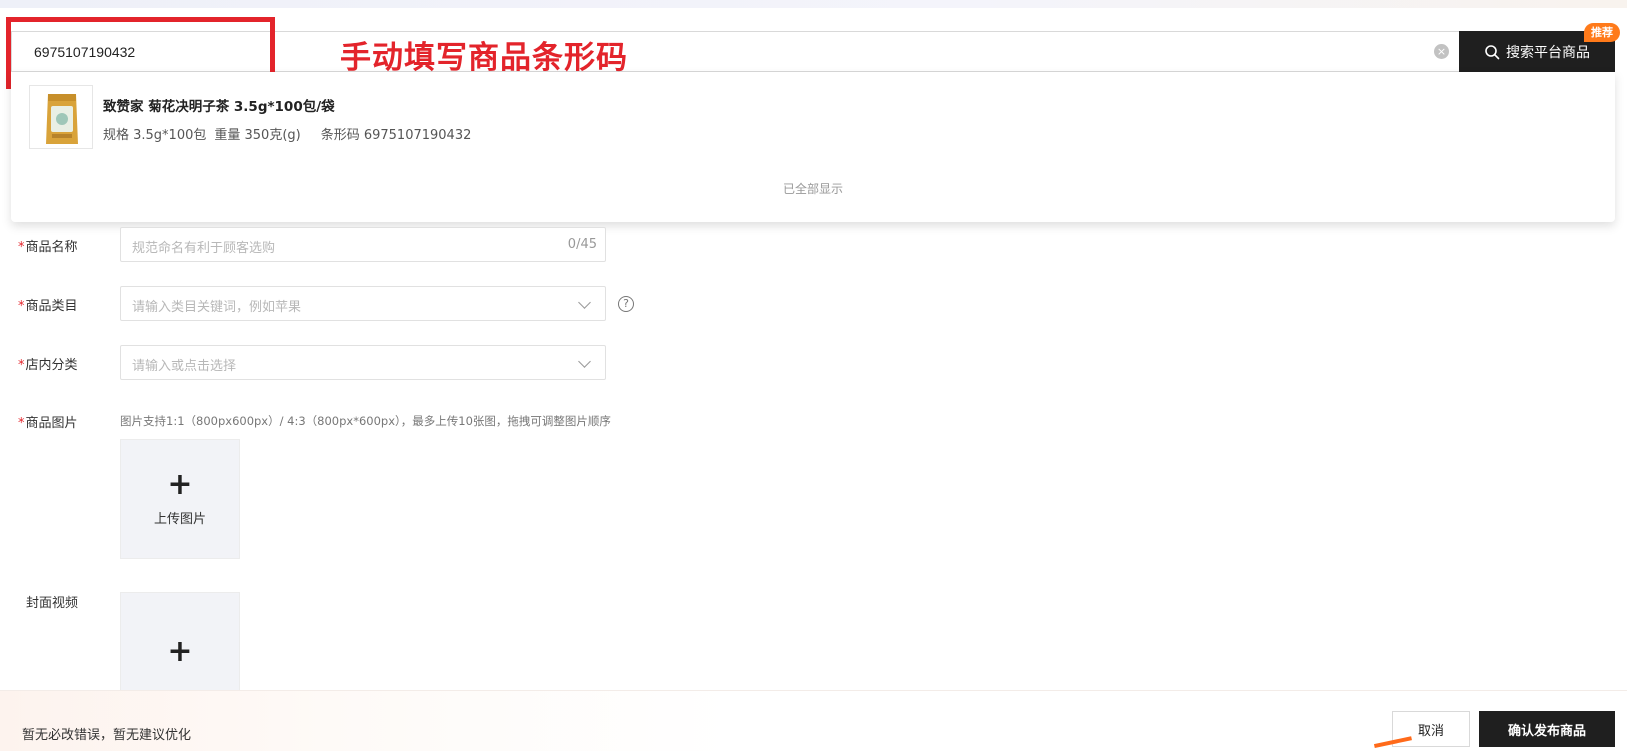 The image size is (1627, 751). I want to click on validation-status-text: 暂无必改错误，暂无建议优化, so click(107, 735).